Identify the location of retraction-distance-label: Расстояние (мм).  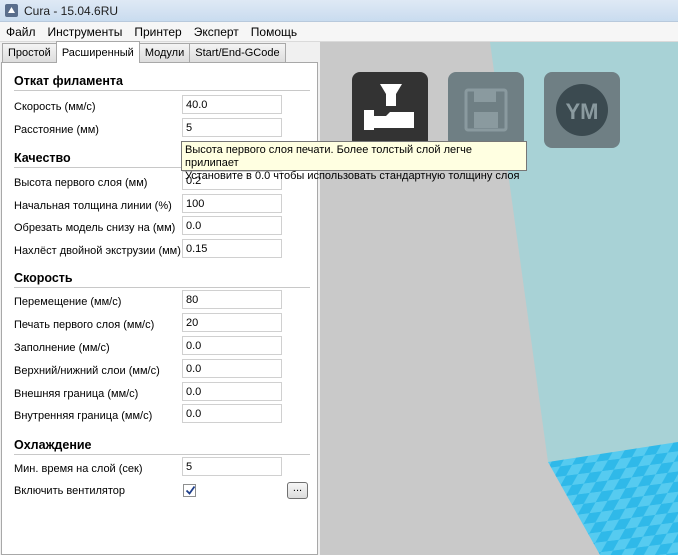
(56, 130).